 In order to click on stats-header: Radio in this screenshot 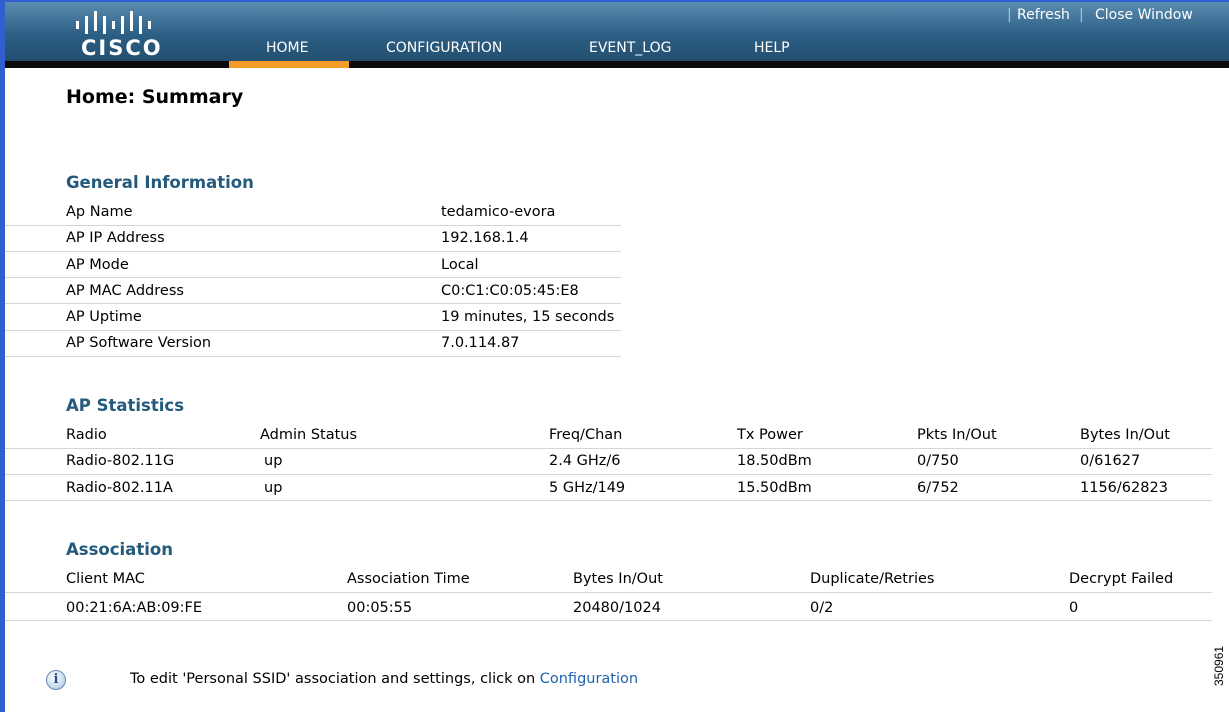, I will do `click(86, 435)`.